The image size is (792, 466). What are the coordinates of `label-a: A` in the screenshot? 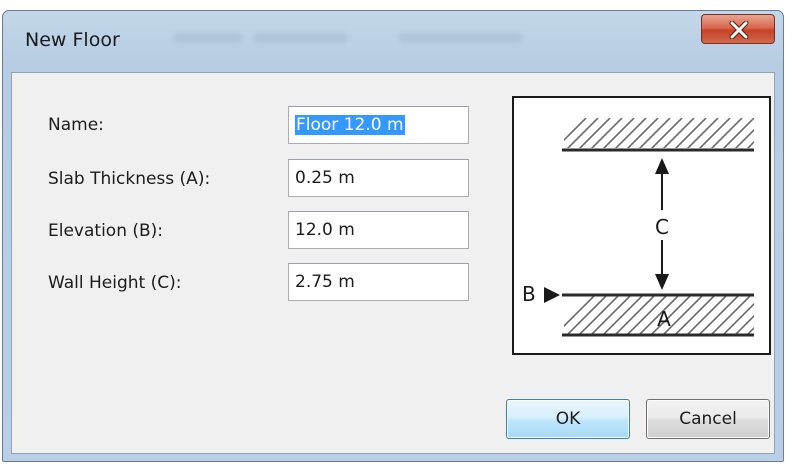 It's located at (664, 319).